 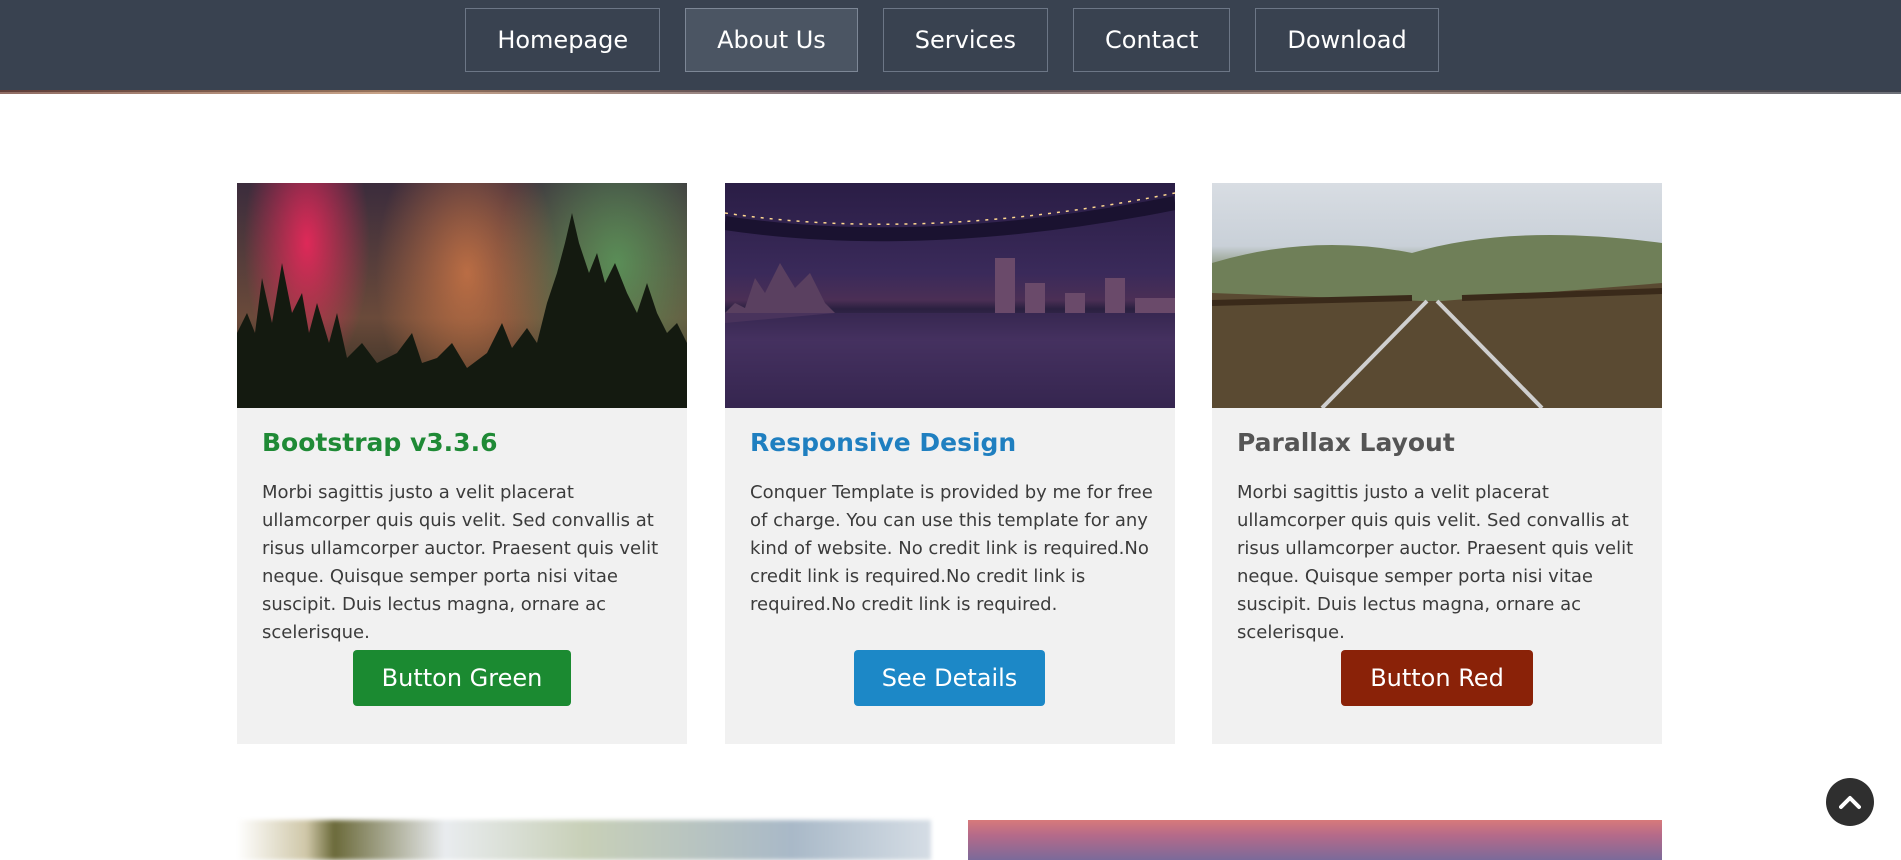 What do you see at coordinates (771, 40) in the screenshot?
I see `nav-item-about-us: About Us` at bounding box center [771, 40].